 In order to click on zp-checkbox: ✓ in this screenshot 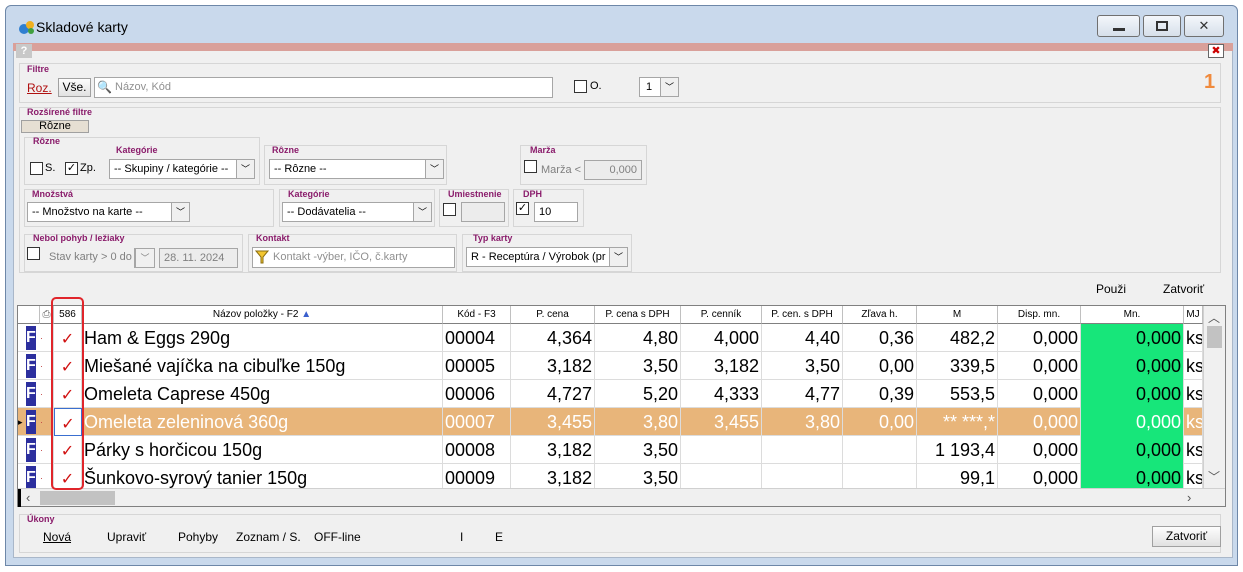, I will do `click(71, 168)`.